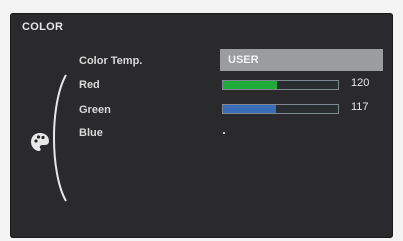  What do you see at coordinates (243, 60) in the screenshot?
I see `color-temp-value: USER` at bounding box center [243, 60].